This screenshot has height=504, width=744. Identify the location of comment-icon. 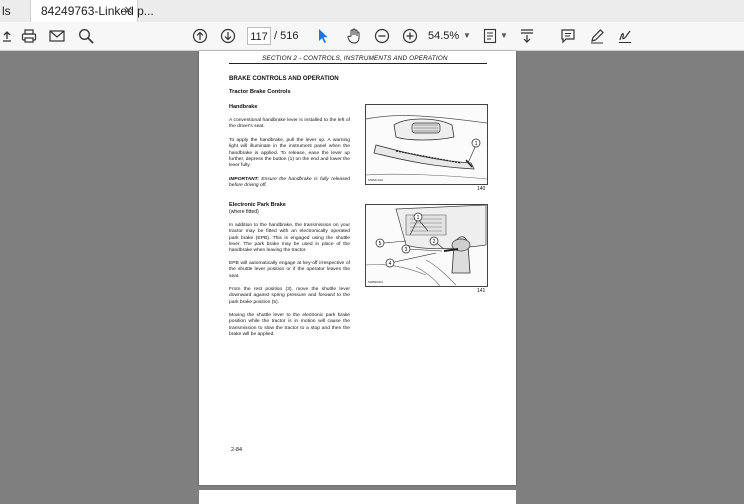
(568, 36).